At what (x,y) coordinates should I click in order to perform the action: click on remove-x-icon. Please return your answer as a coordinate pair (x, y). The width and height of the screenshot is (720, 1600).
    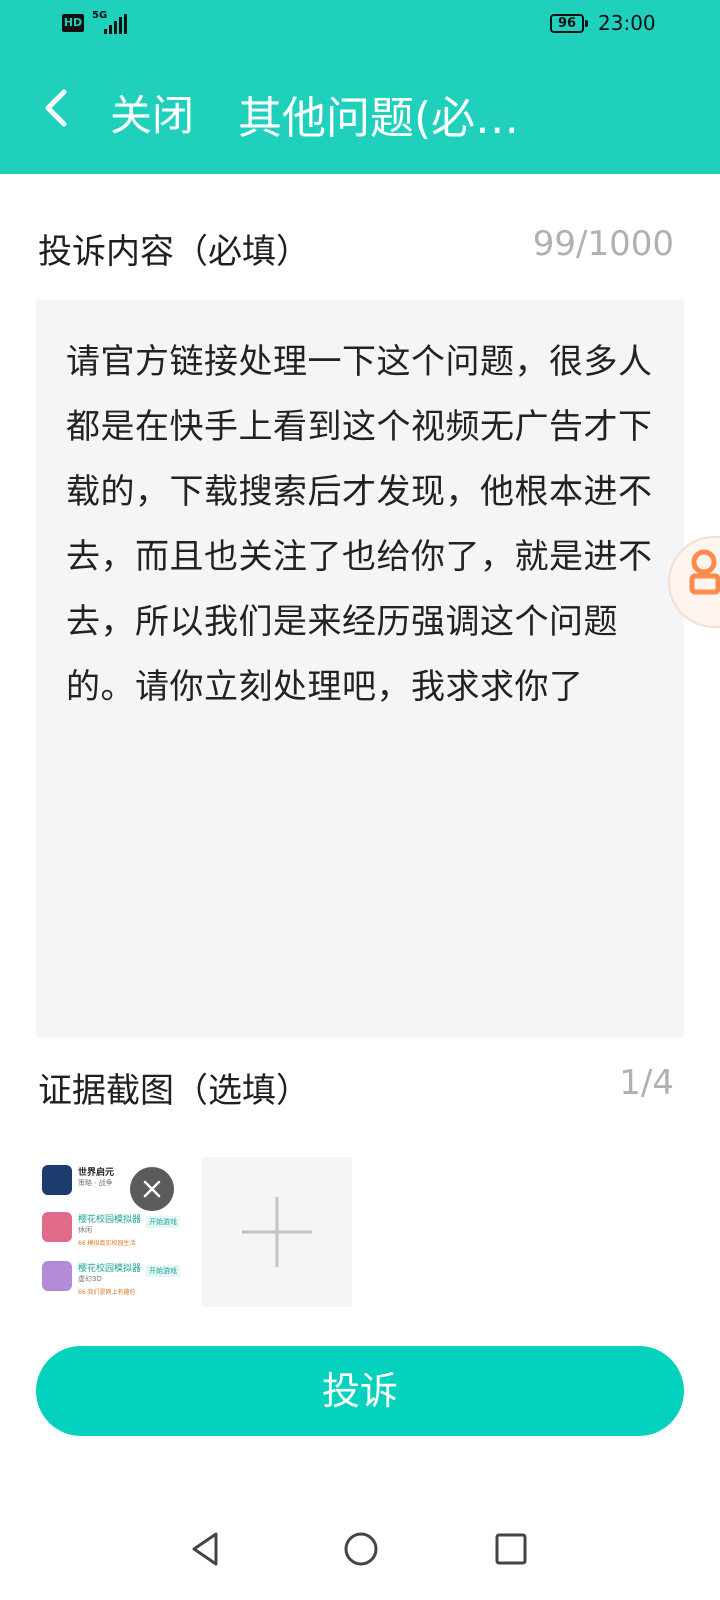
    Looking at the image, I should click on (152, 1189).